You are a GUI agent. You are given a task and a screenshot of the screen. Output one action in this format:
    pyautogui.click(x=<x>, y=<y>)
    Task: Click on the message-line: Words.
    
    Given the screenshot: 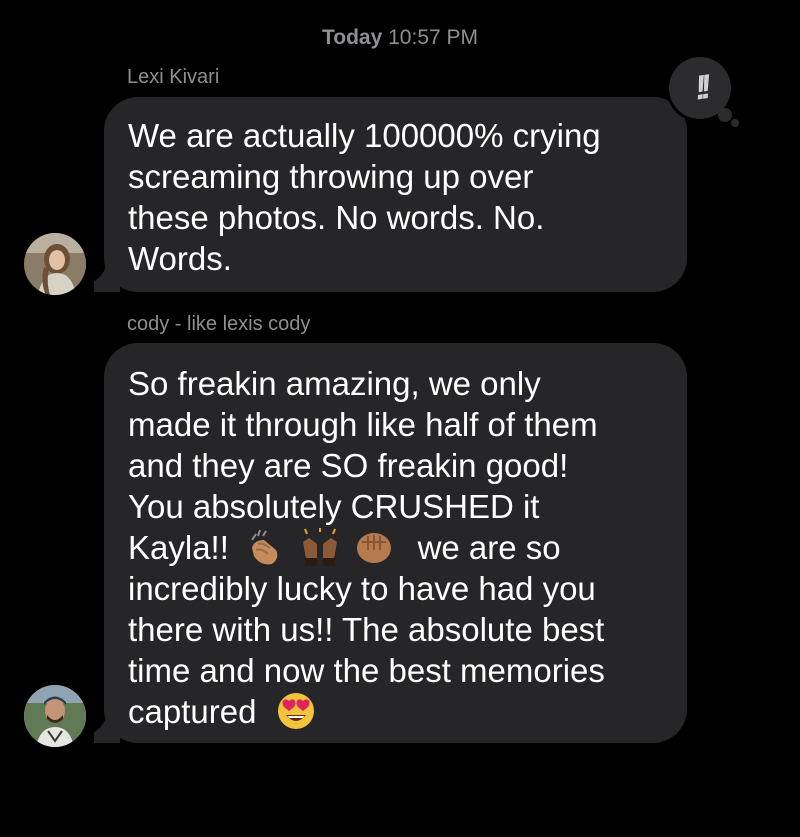 What is the action you would take?
    pyautogui.click(x=180, y=258)
    